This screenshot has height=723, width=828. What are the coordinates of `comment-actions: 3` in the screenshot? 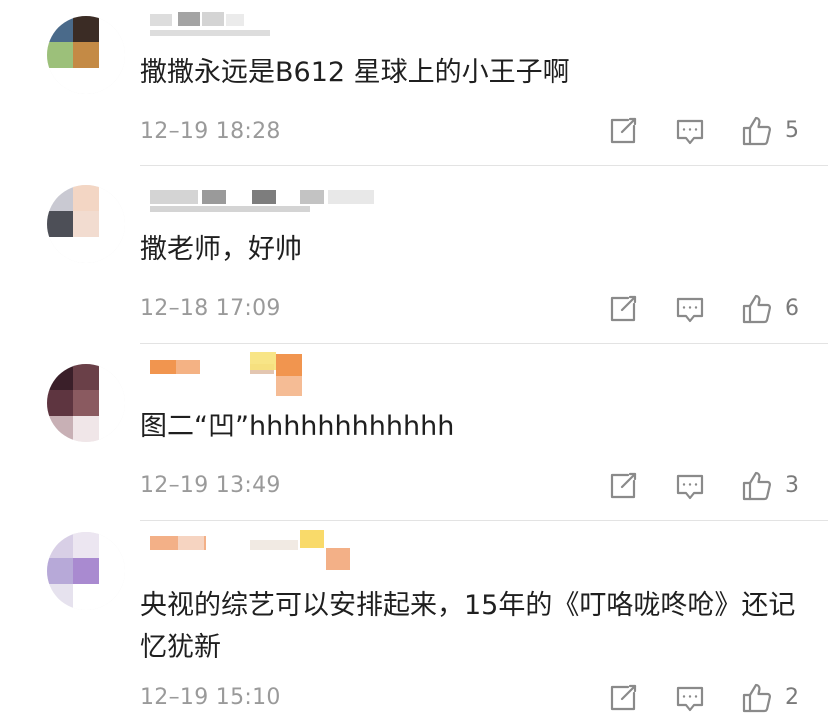 It's located at (414, 489).